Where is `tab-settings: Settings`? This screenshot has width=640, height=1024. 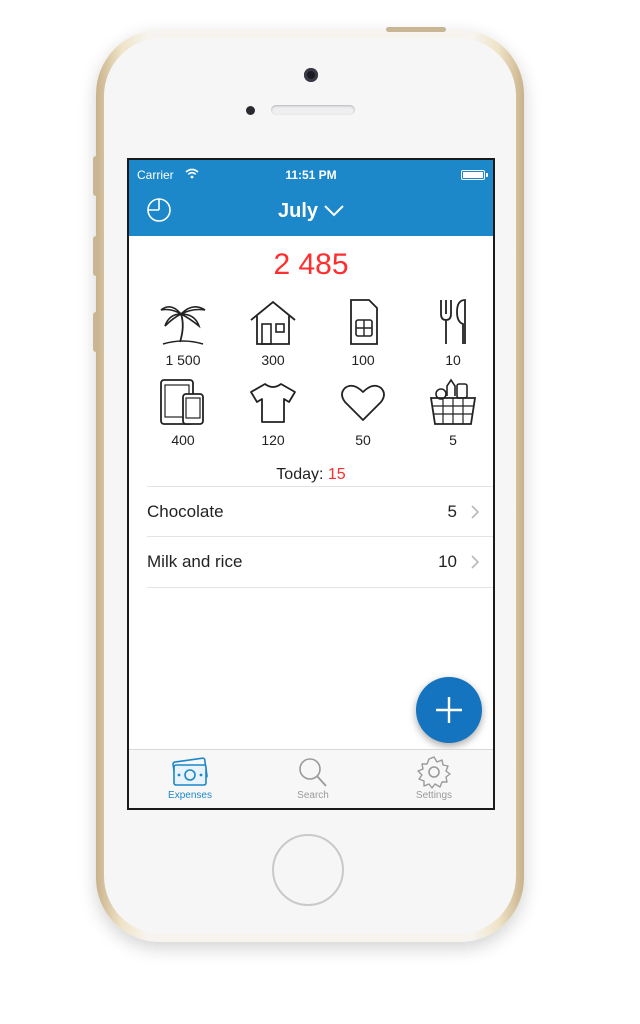
tab-settings: Settings is located at coordinates (433, 777).